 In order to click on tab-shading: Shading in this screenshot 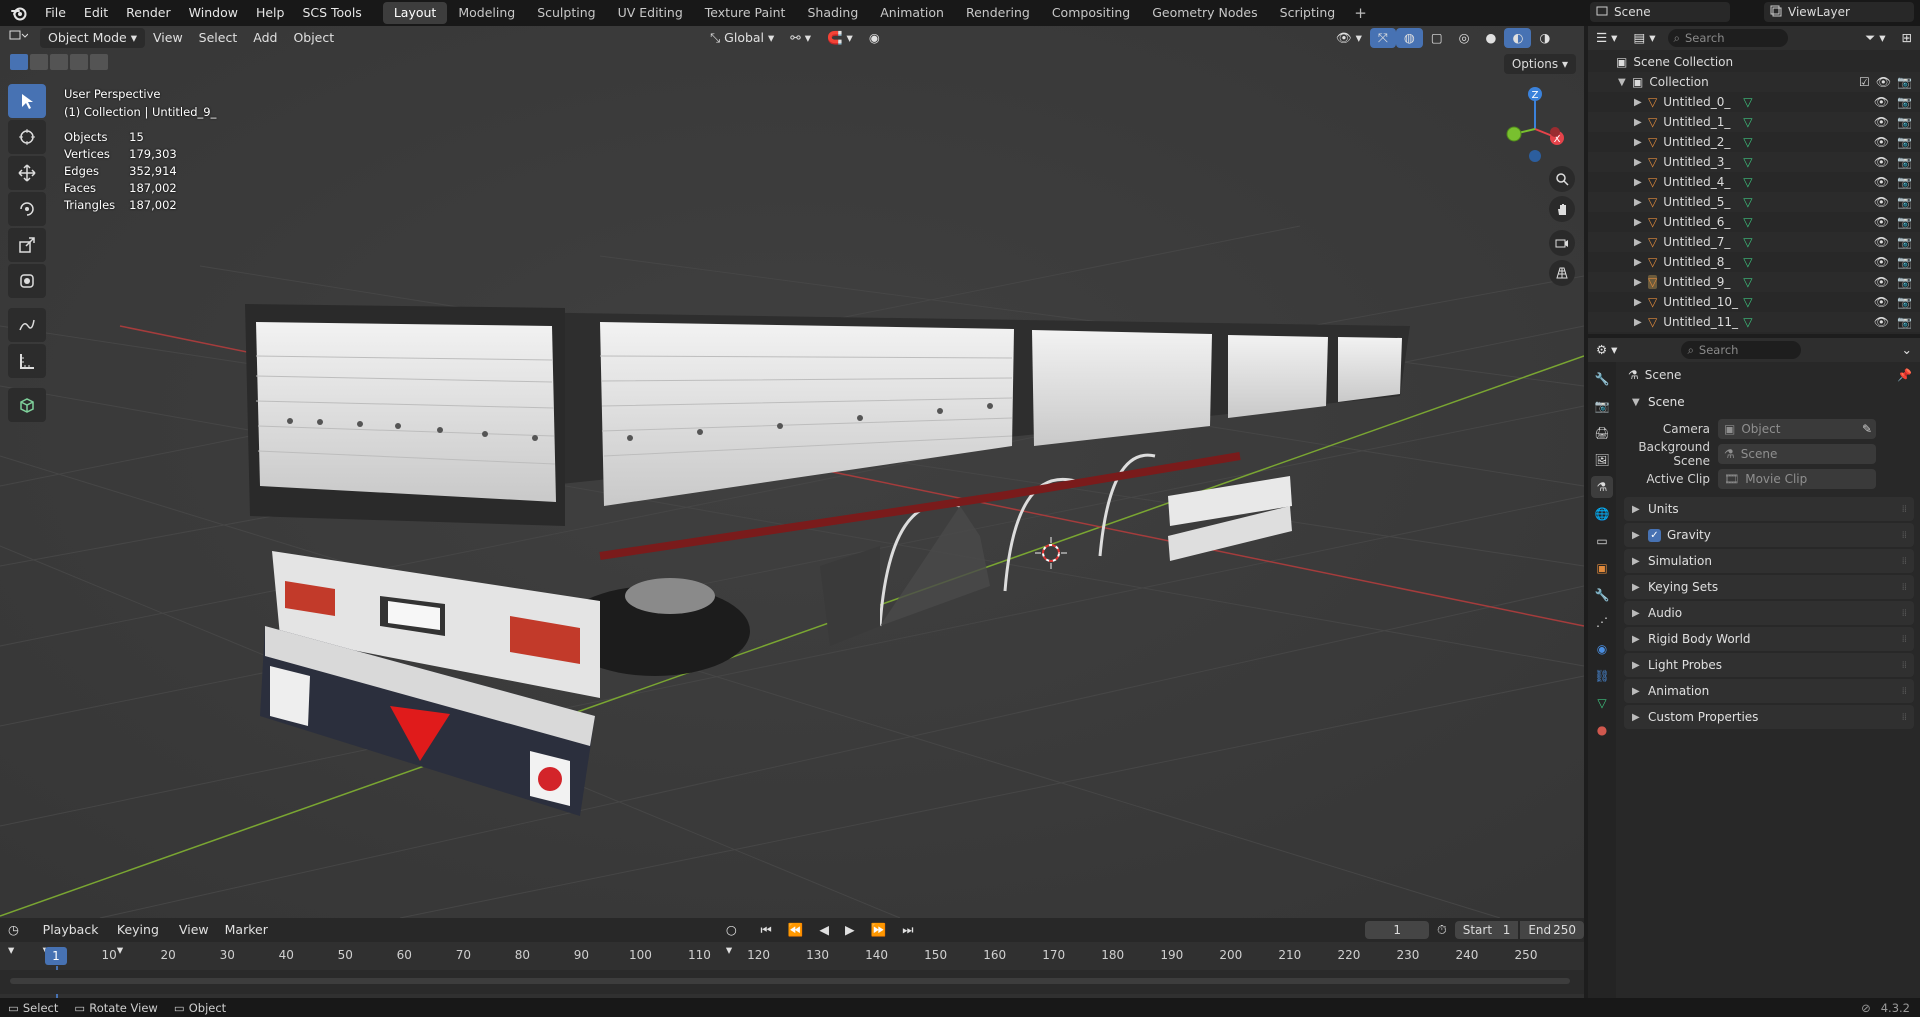, I will do `click(832, 13)`.